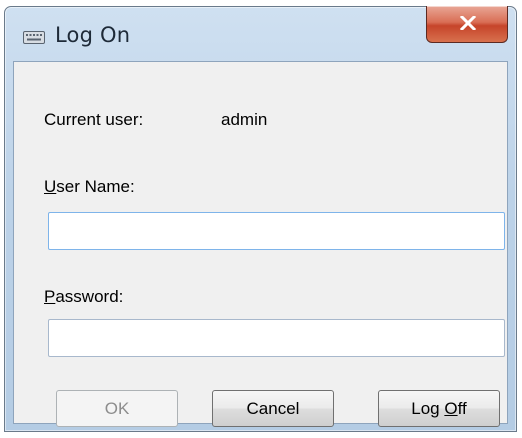 Image resolution: width=522 pixels, height=438 pixels. I want to click on title-bar: Log On, so click(260, 33).